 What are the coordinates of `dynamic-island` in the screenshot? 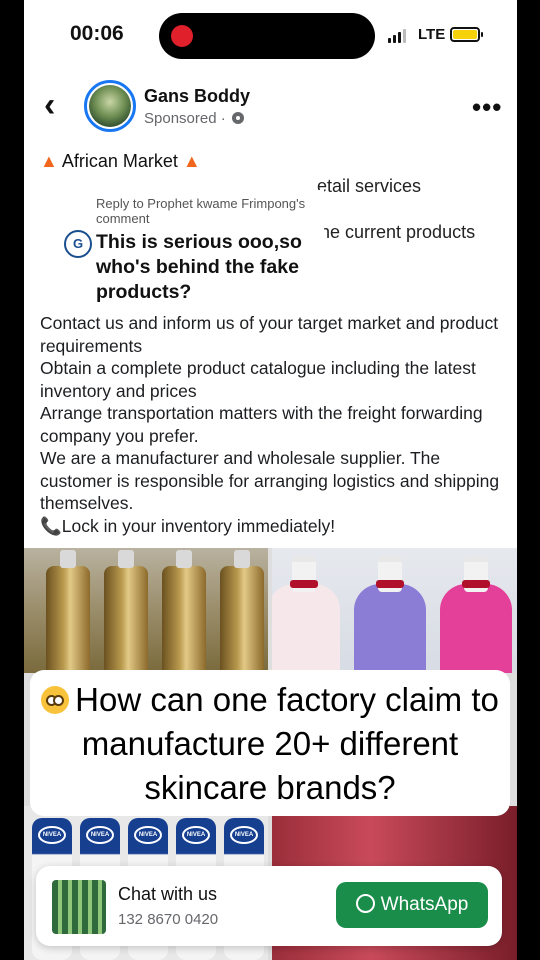 It's located at (267, 36).